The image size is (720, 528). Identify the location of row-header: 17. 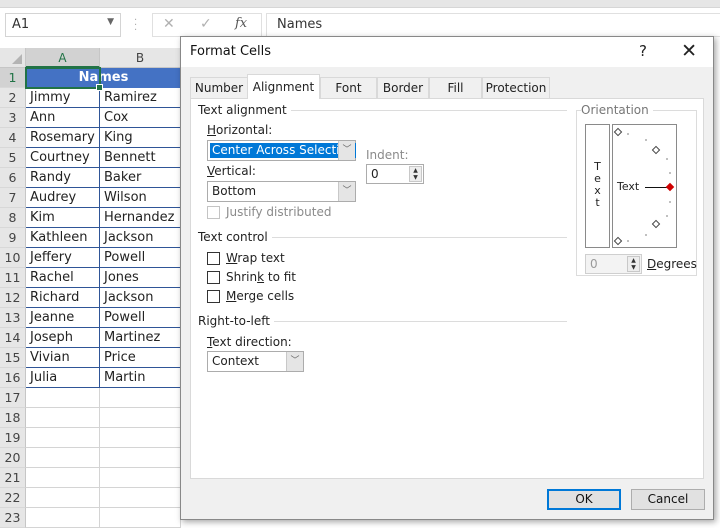
(13, 398).